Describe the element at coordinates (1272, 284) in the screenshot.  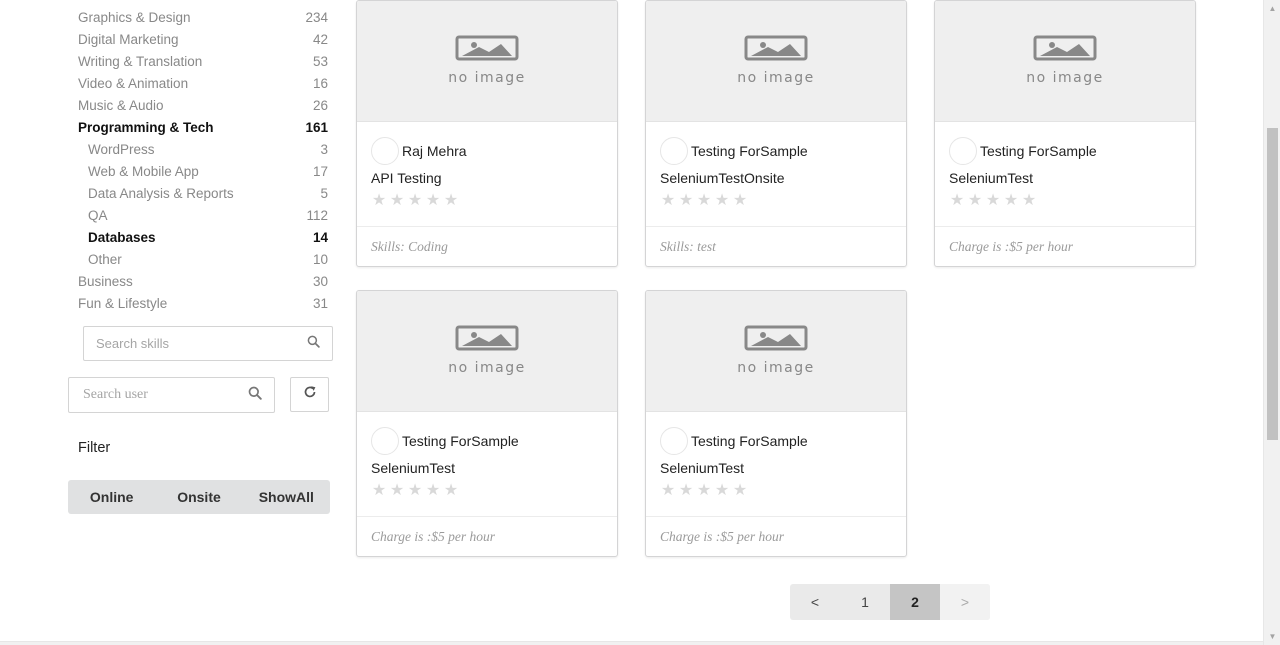
I see `scrollbar-thumb` at that location.